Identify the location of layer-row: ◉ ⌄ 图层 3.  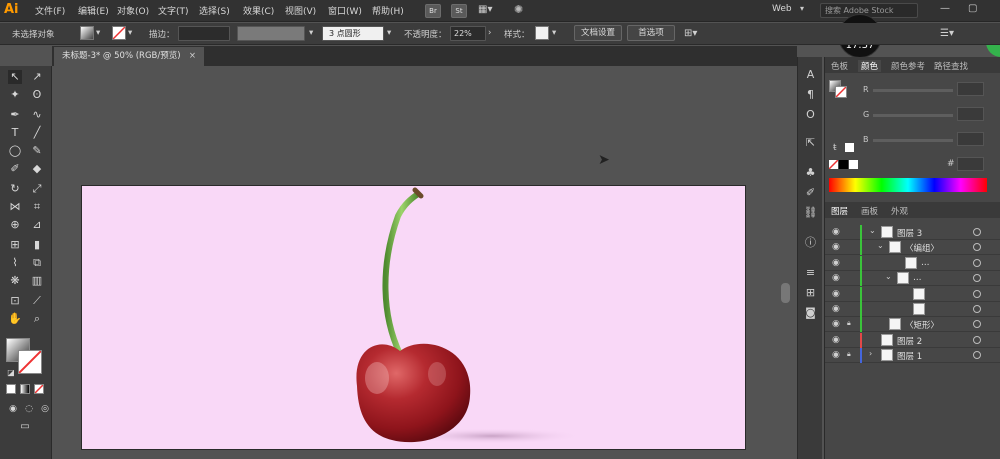
(912, 232).